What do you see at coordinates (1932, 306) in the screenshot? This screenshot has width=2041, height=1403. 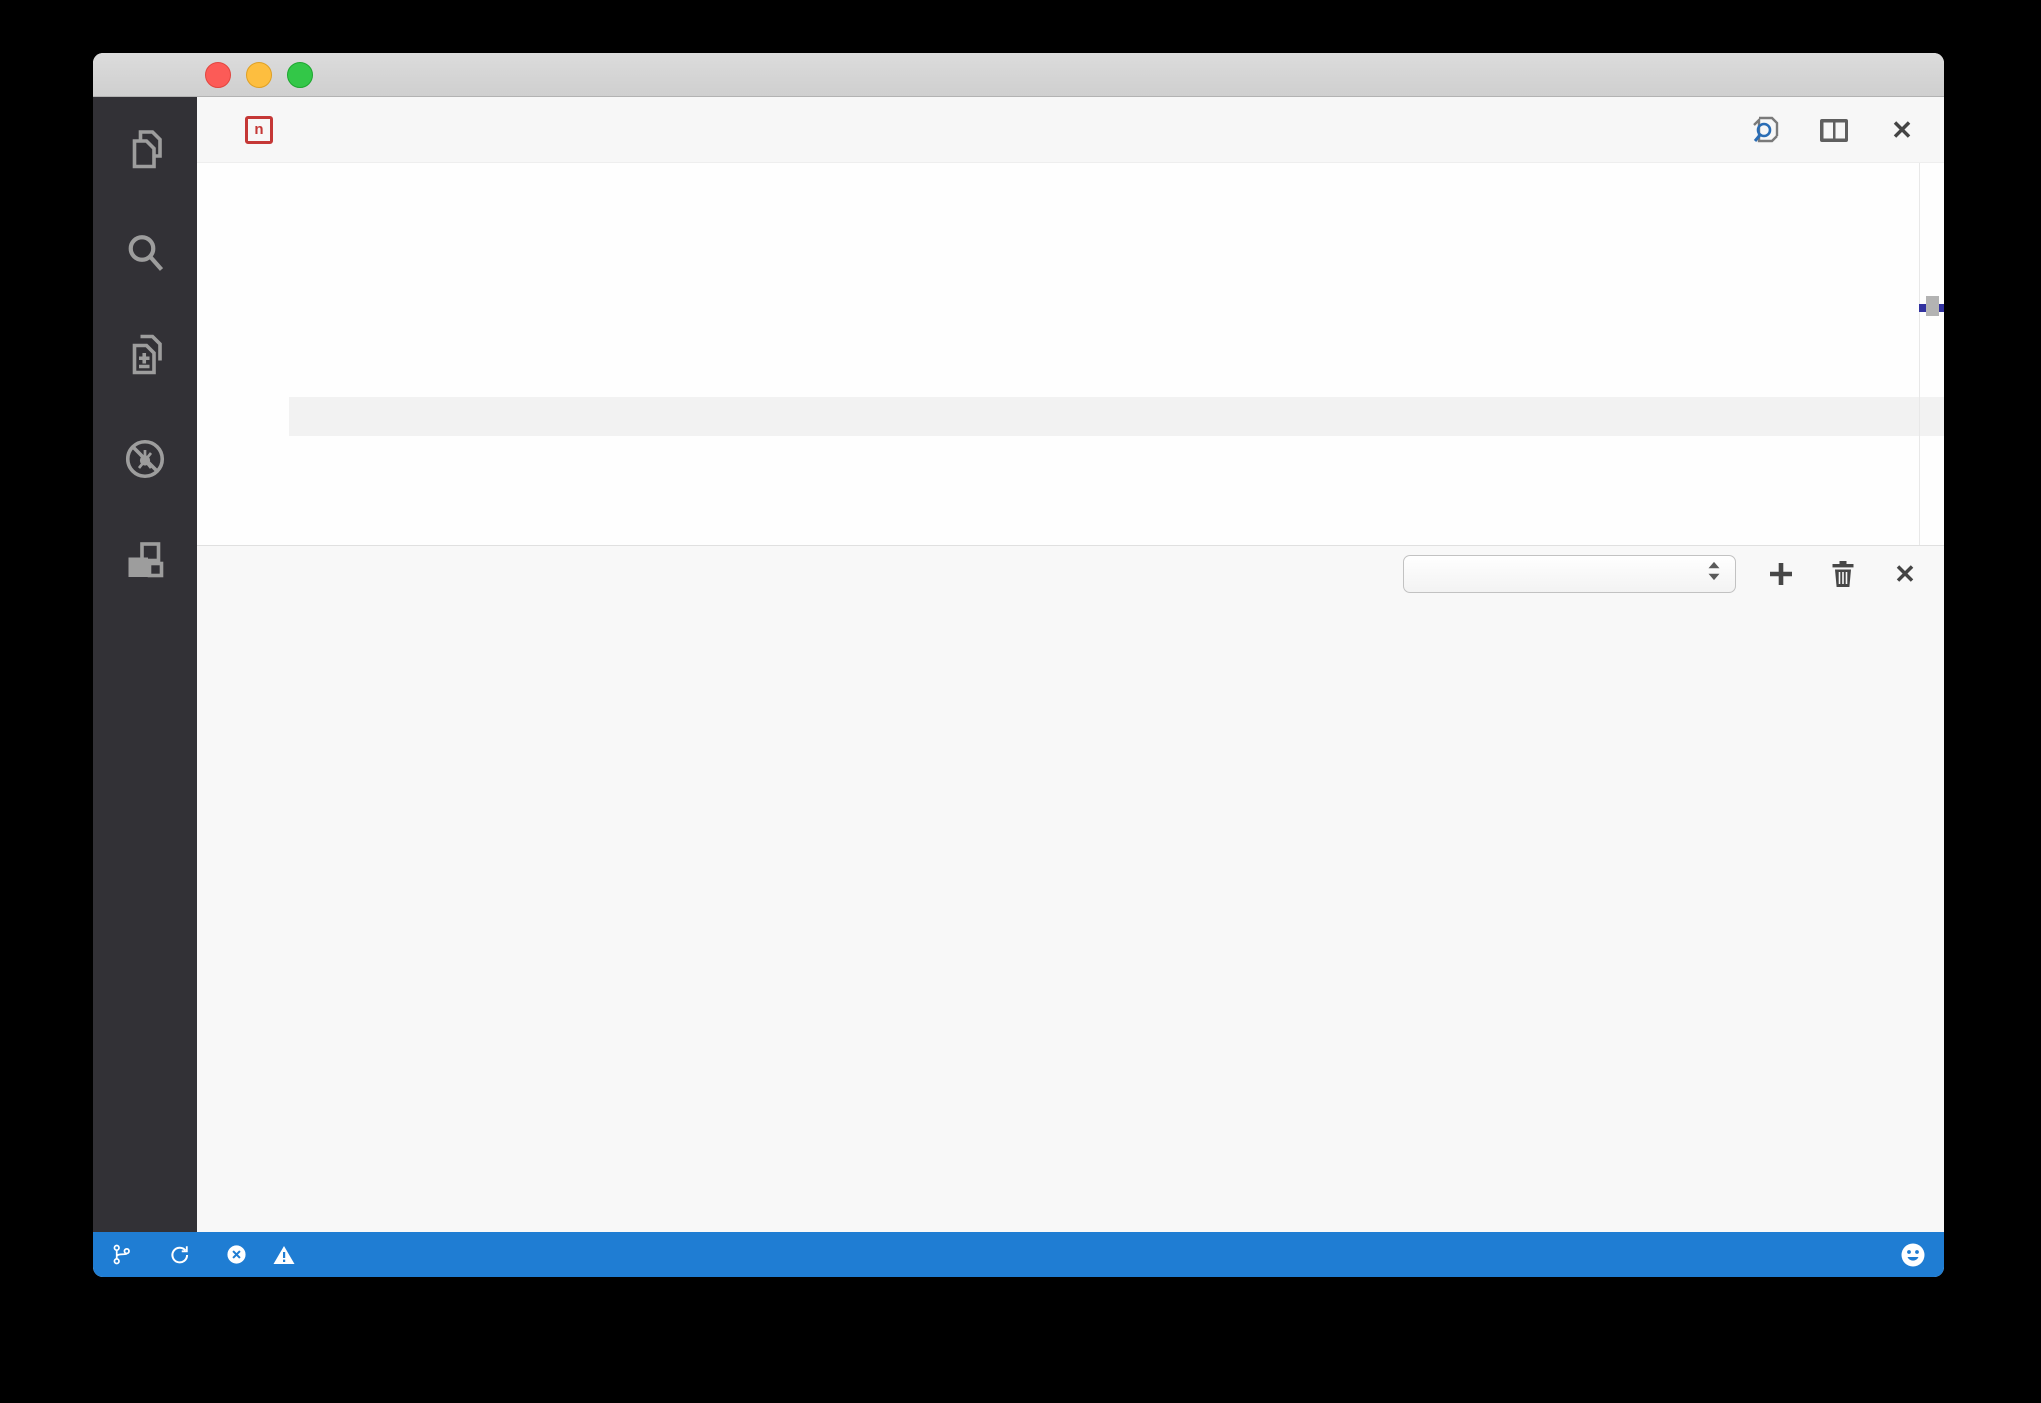 I see `editor-scrollbar-thumb` at bounding box center [1932, 306].